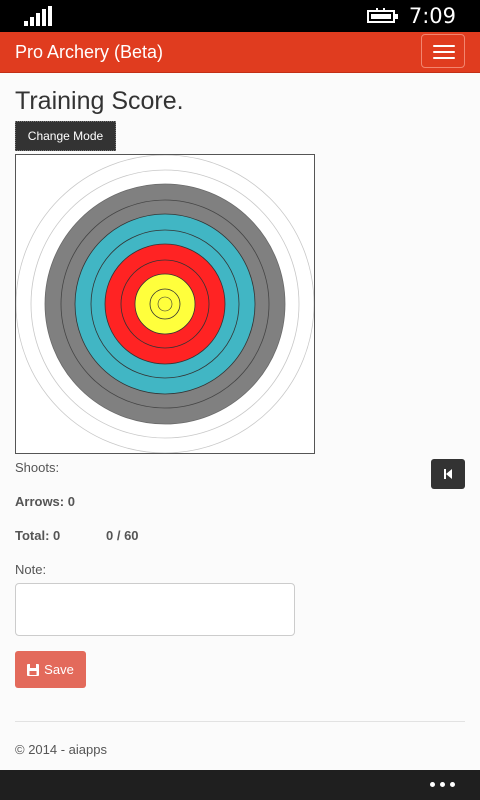  What do you see at coordinates (122, 535) in the screenshot?
I see `score-ratio: 0 / 60` at bounding box center [122, 535].